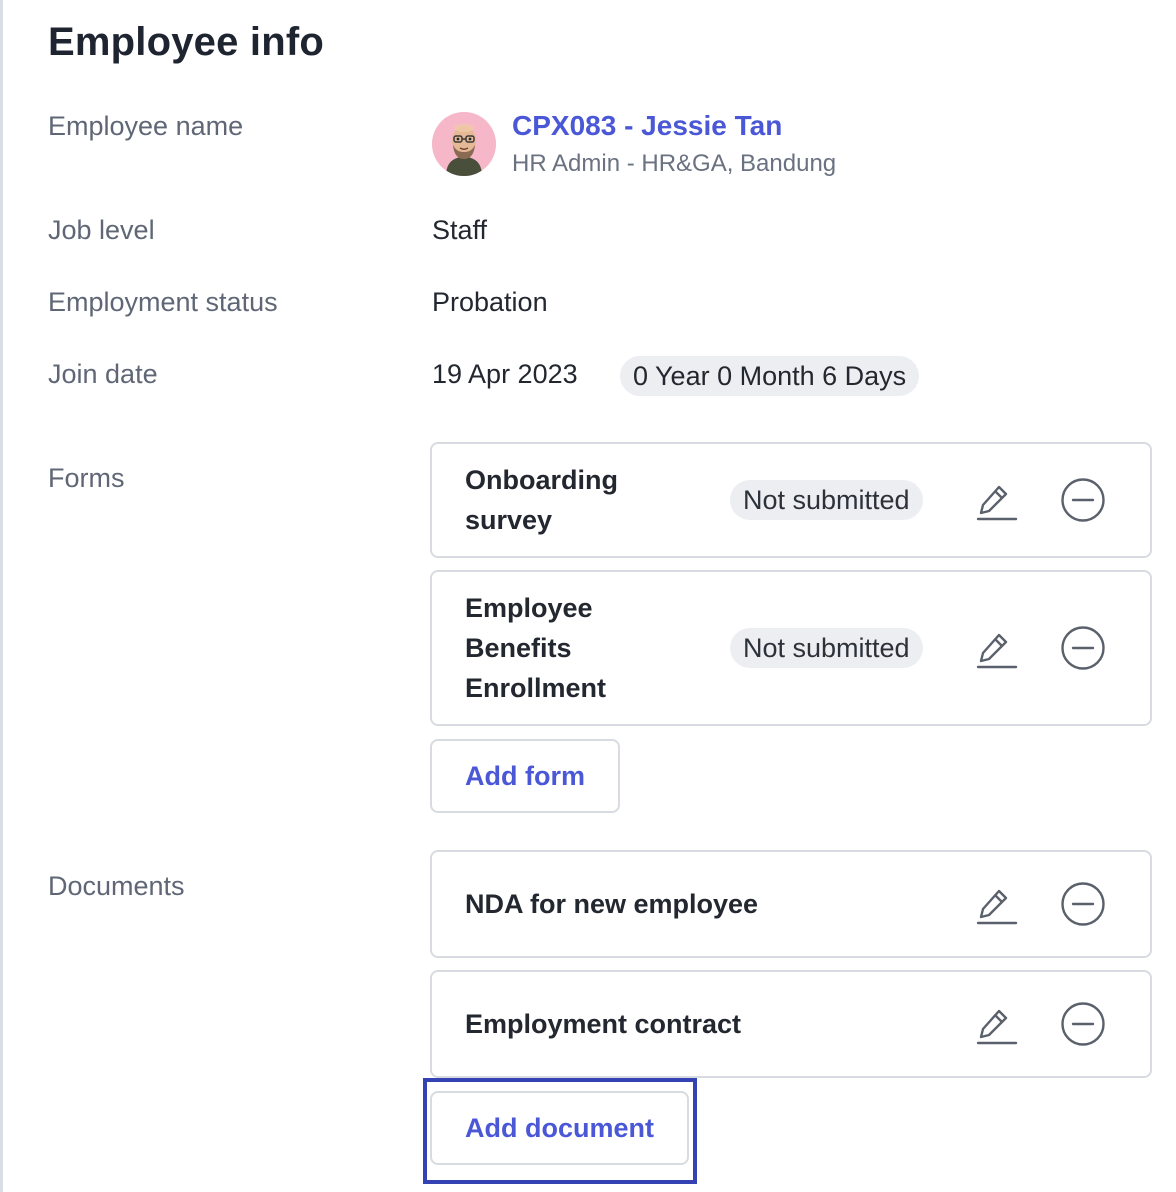 The width and height of the screenshot is (1176, 1192). I want to click on form-title-line: Benefits, so click(518, 648).